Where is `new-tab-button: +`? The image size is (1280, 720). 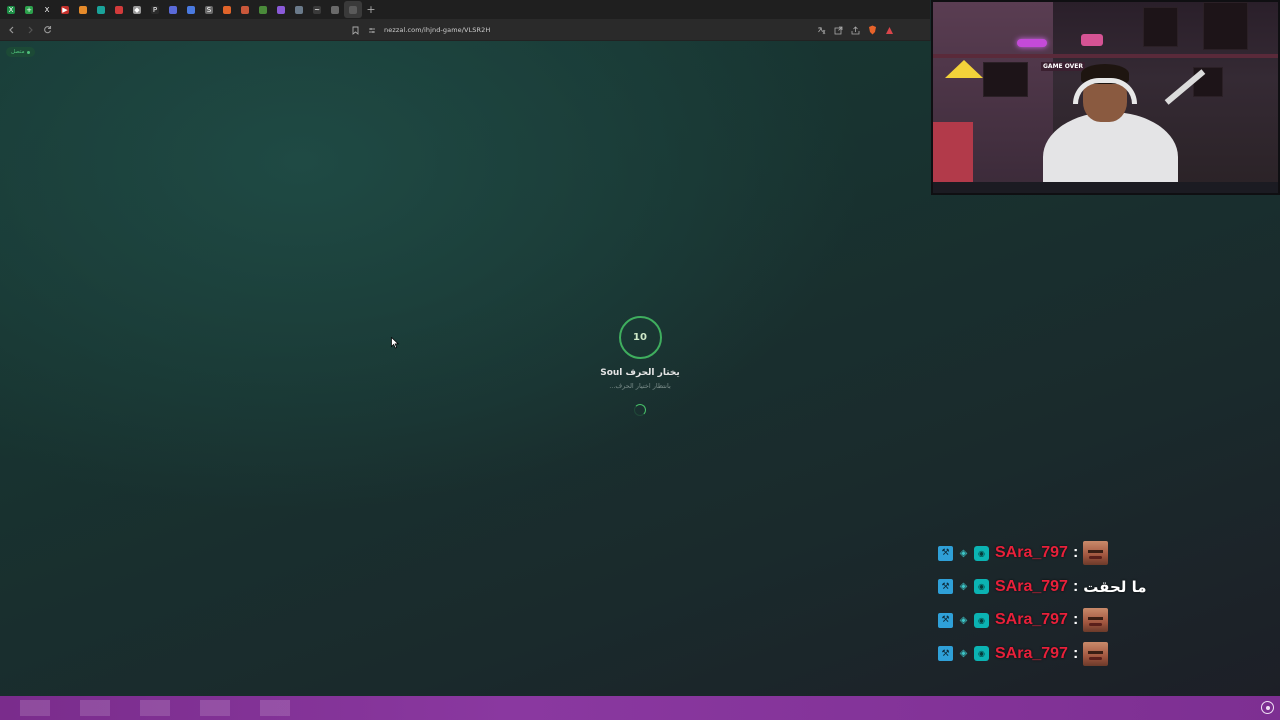
new-tab-button: + is located at coordinates (371, 9).